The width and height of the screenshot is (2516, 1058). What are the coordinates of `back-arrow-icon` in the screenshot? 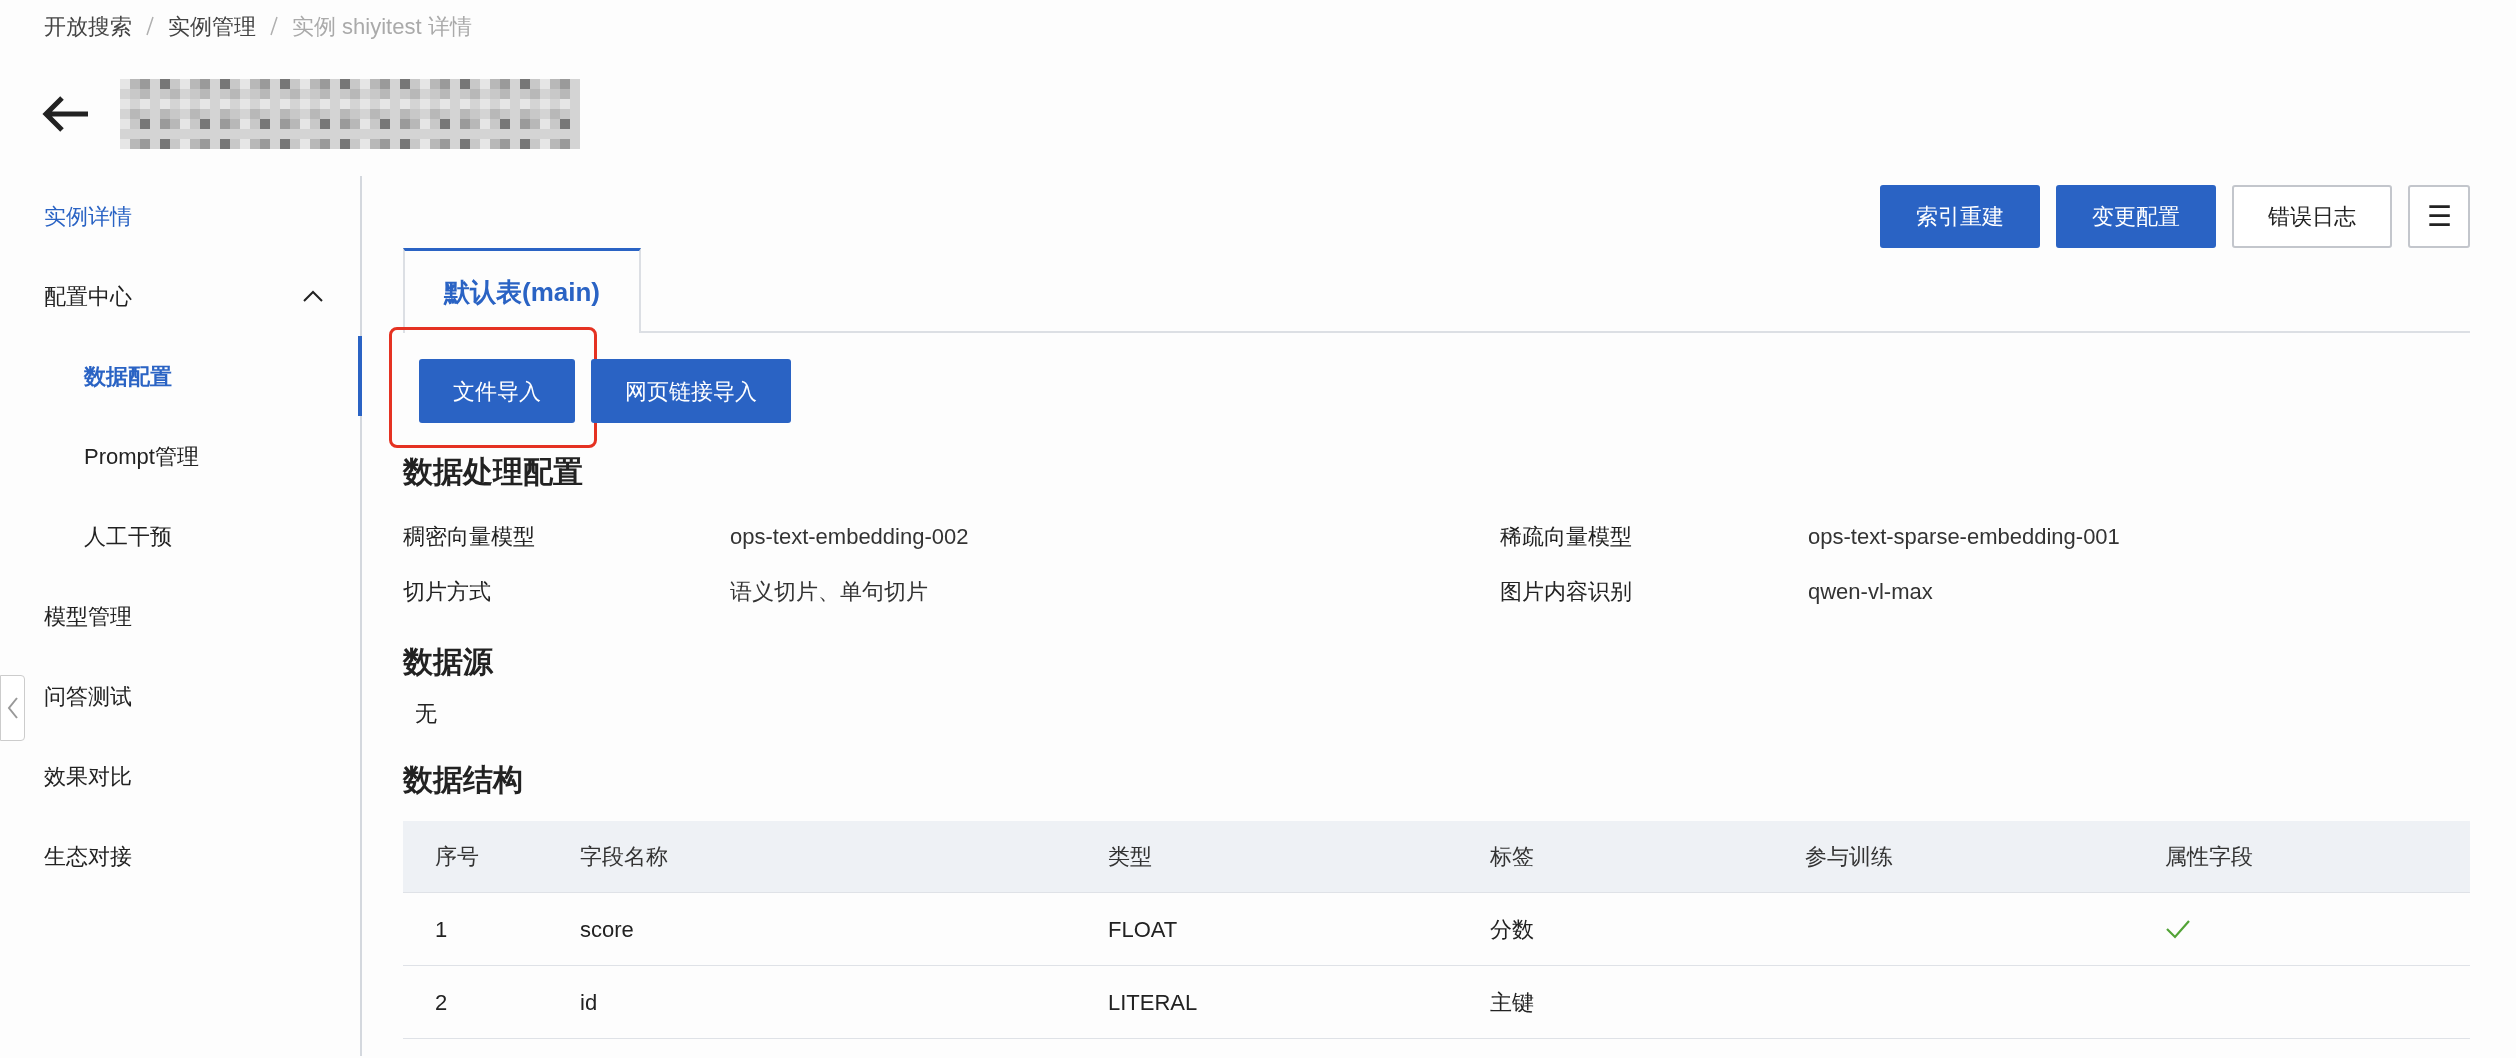 It's located at (66, 114).